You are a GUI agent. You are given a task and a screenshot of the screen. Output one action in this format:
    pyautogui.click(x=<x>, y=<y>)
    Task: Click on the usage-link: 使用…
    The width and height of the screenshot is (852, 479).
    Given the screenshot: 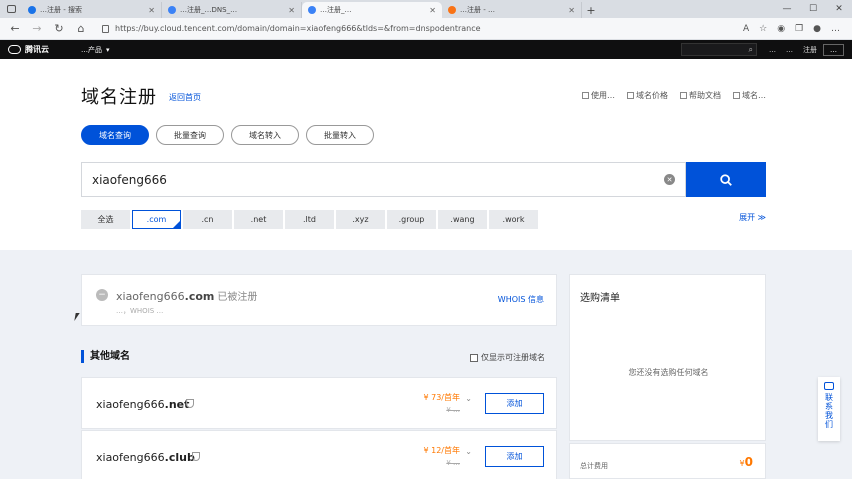 What is the action you would take?
    pyautogui.click(x=598, y=95)
    